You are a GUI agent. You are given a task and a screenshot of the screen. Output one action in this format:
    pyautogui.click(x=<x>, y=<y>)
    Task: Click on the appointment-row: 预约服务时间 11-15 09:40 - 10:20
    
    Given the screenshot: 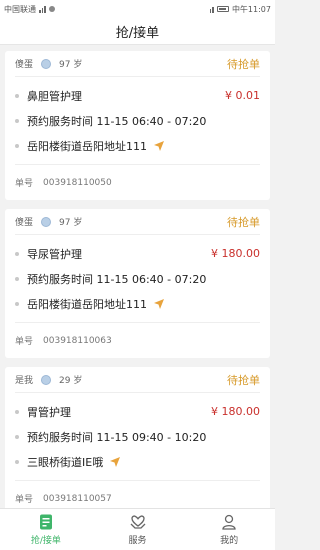 What is the action you would take?
    pyautogui.click(x=137, y=436)
    